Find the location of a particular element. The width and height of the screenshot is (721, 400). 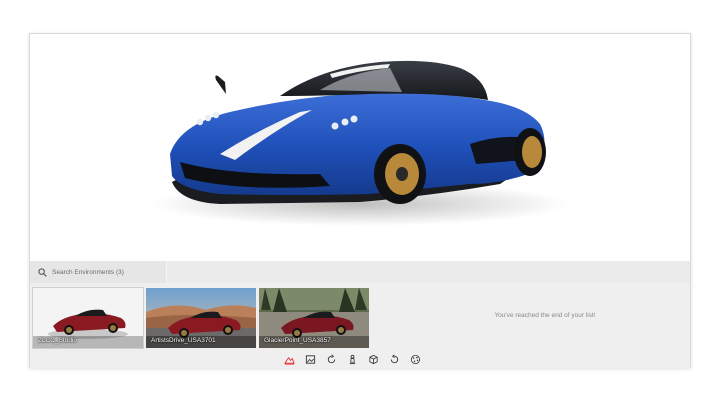

3d-view-button is located at coordinates (373, 359).